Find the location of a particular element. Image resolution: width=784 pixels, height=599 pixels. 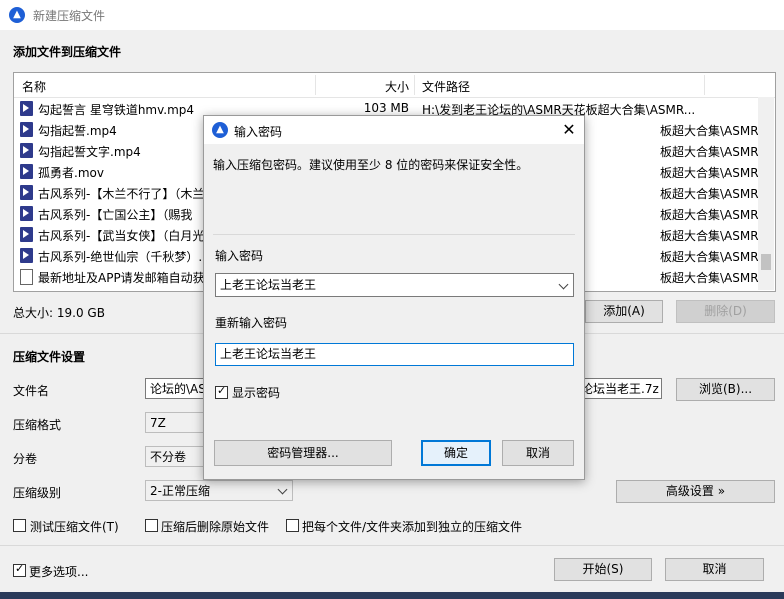

file-name: 古风系列-绝世仙宗（千秋梦）. is located at coordinates (120, 257).